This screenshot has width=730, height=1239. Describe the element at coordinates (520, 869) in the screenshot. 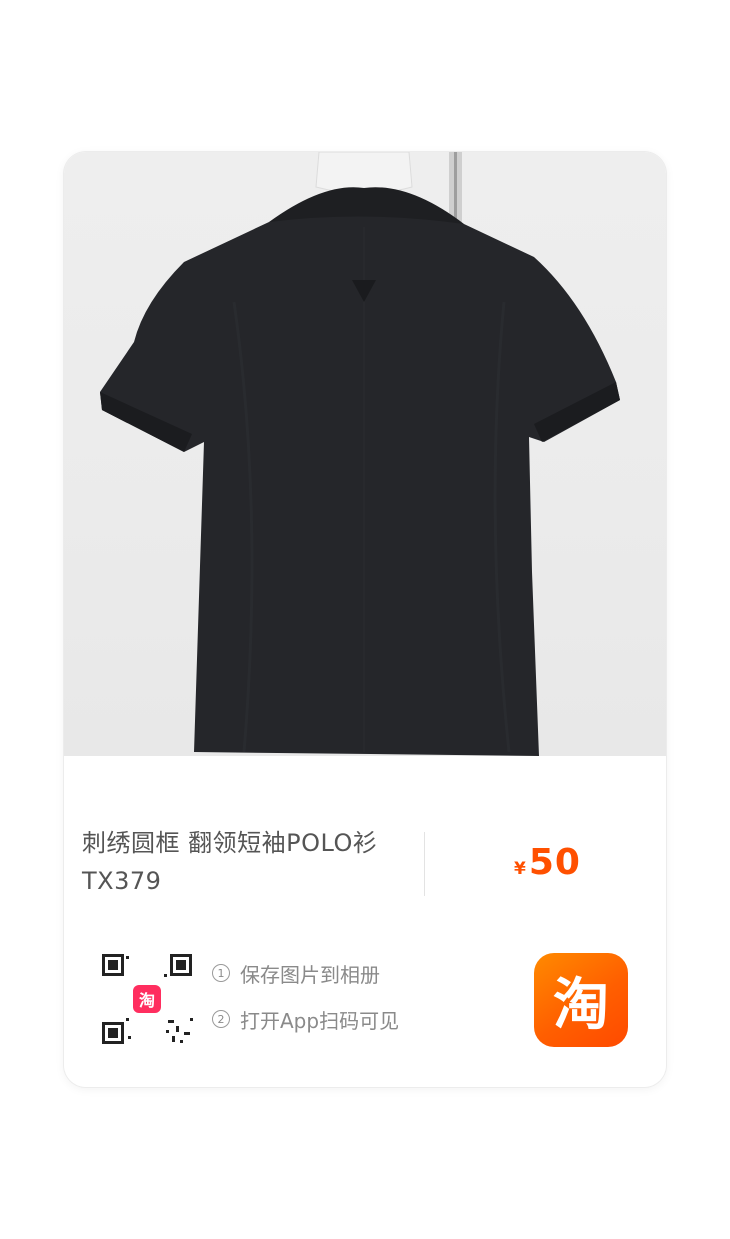

I see `currency-symbol: ¥` at that location.